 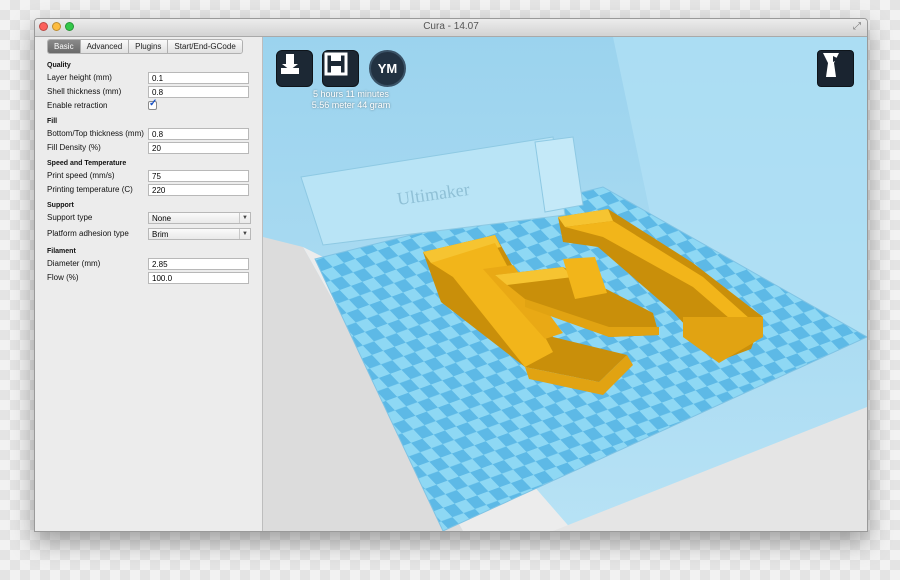 I want to click on fullscreen-icon: ⤢, so click(x=857, y=26).